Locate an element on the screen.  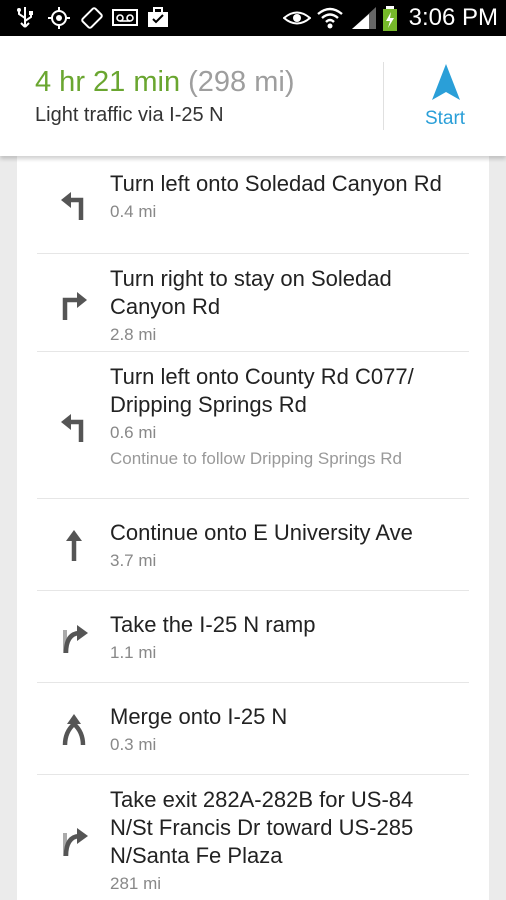
gps-icon is located at coordinates (59, 18).